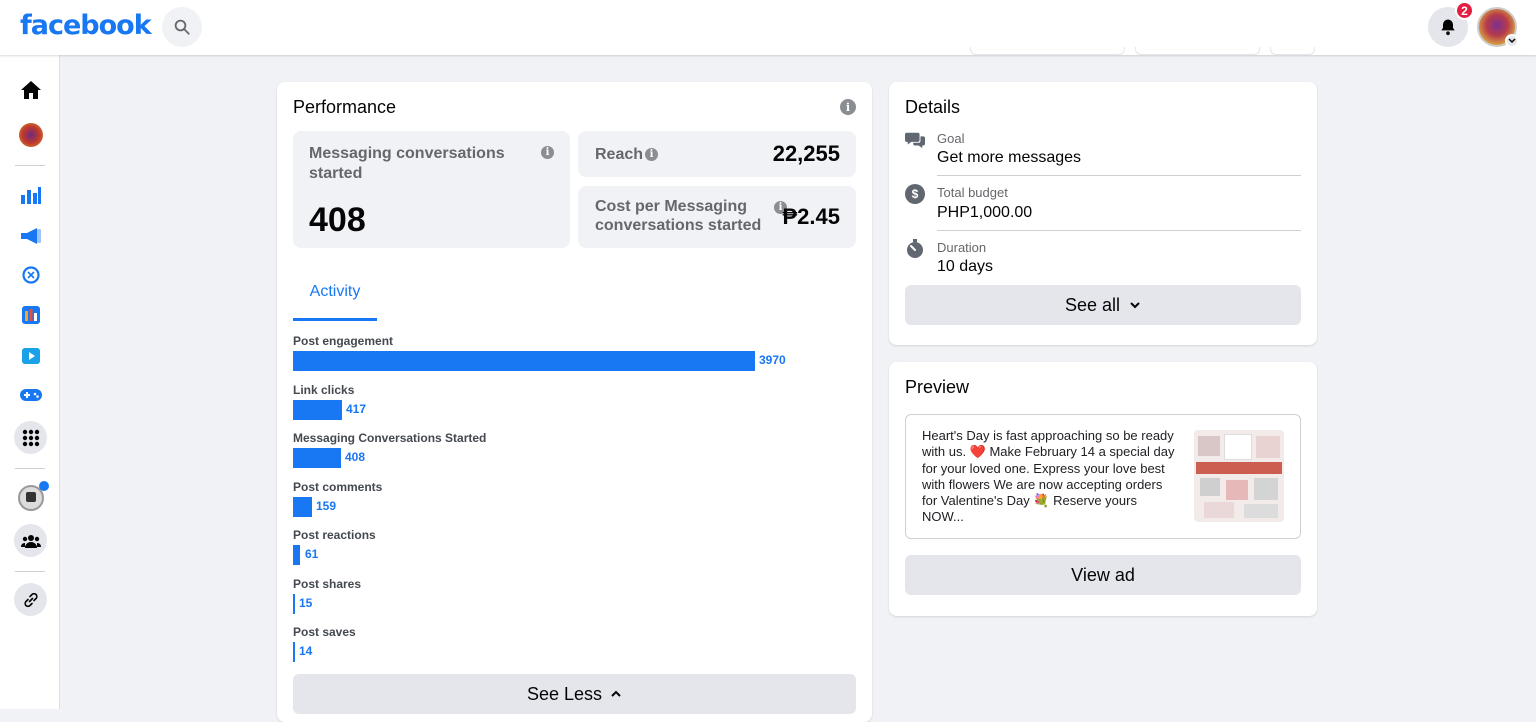 The height and width of the screenshot is (722, 1536). Describe the element at coordinates (337, 220) in the screenshot. I see `messaging-value: 408` at that location.